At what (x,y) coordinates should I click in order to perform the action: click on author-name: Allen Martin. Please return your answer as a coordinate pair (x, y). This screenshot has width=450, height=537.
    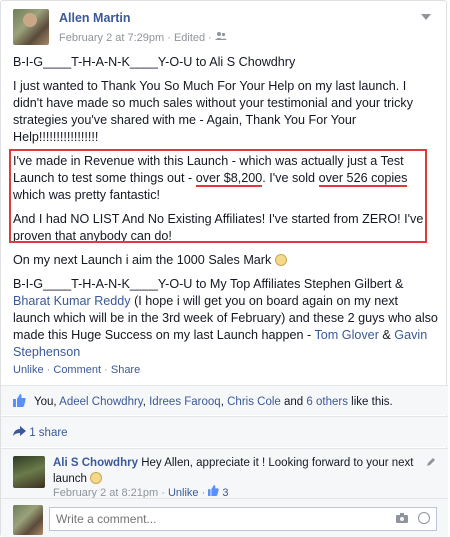
    Looking at the image, I should click on (95, 18).